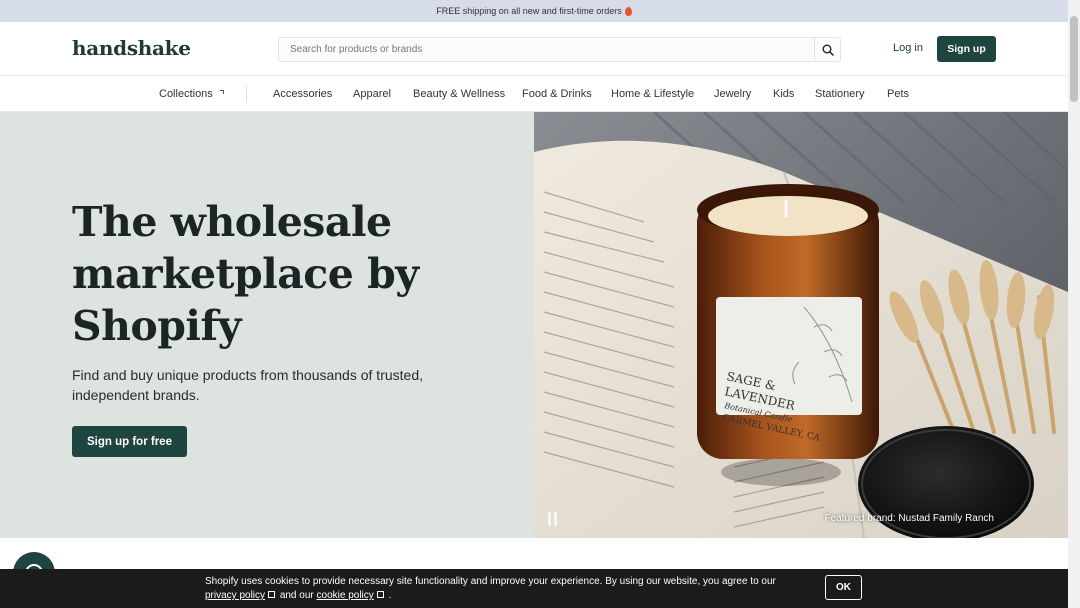 Image resolution: width=1080 pixels, height=608 pixels. What do you see at coordinates (898, 94) in the screenshot?
I see `nav-item-pets: Pets` at bounding box center [898, 94].